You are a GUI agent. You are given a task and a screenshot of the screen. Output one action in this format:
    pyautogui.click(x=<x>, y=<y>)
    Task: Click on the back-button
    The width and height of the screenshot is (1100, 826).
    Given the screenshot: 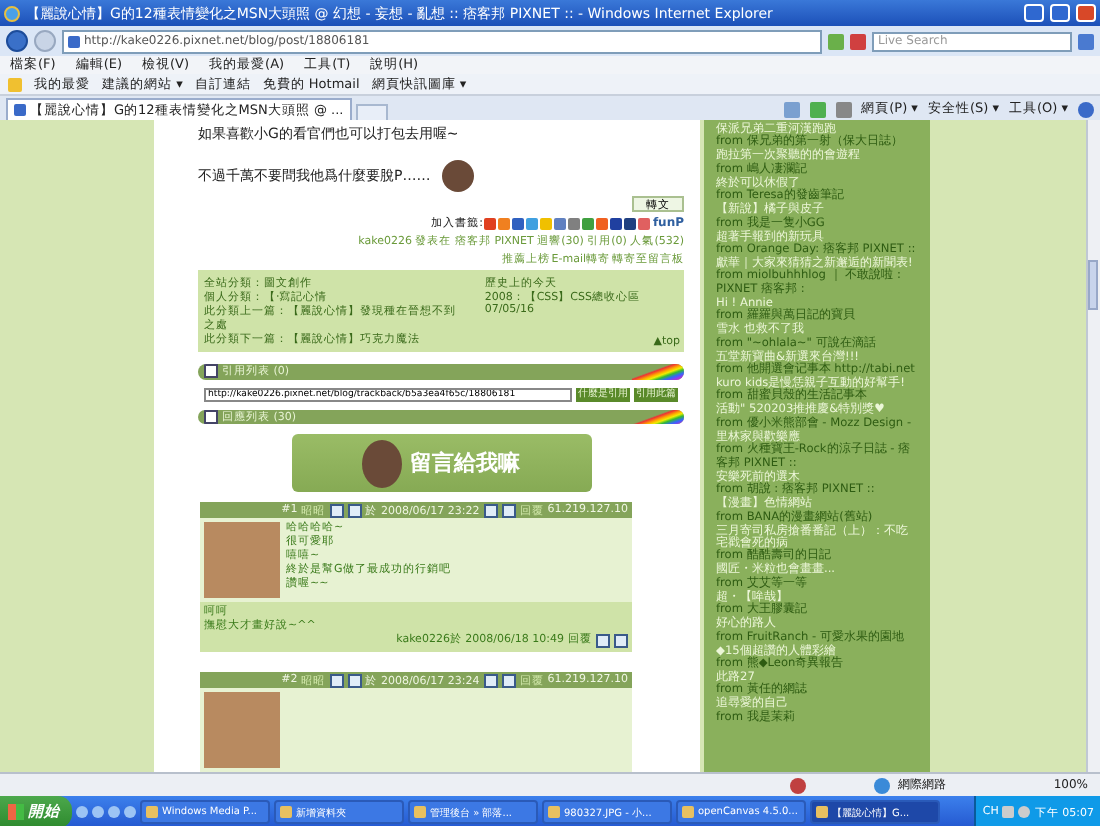 What is the action you would take?
    pyautogui.click(x=17, y=41)
    